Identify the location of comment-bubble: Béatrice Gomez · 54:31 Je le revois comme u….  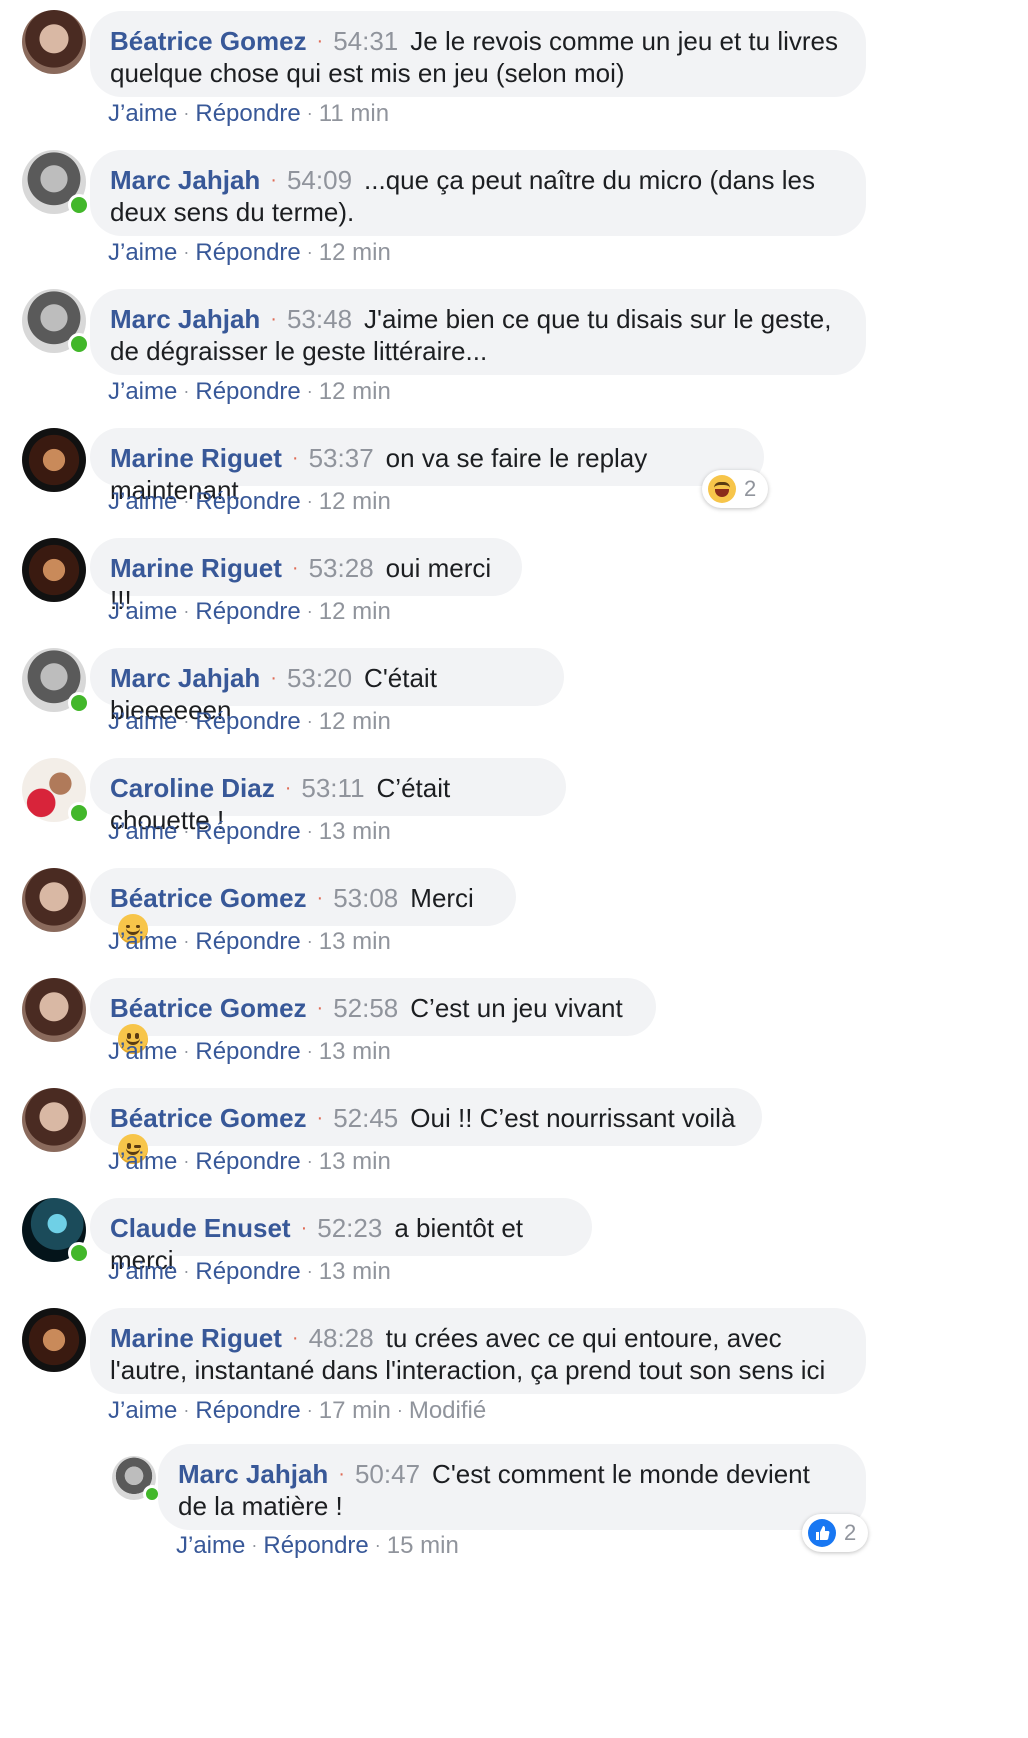
(478, 54).